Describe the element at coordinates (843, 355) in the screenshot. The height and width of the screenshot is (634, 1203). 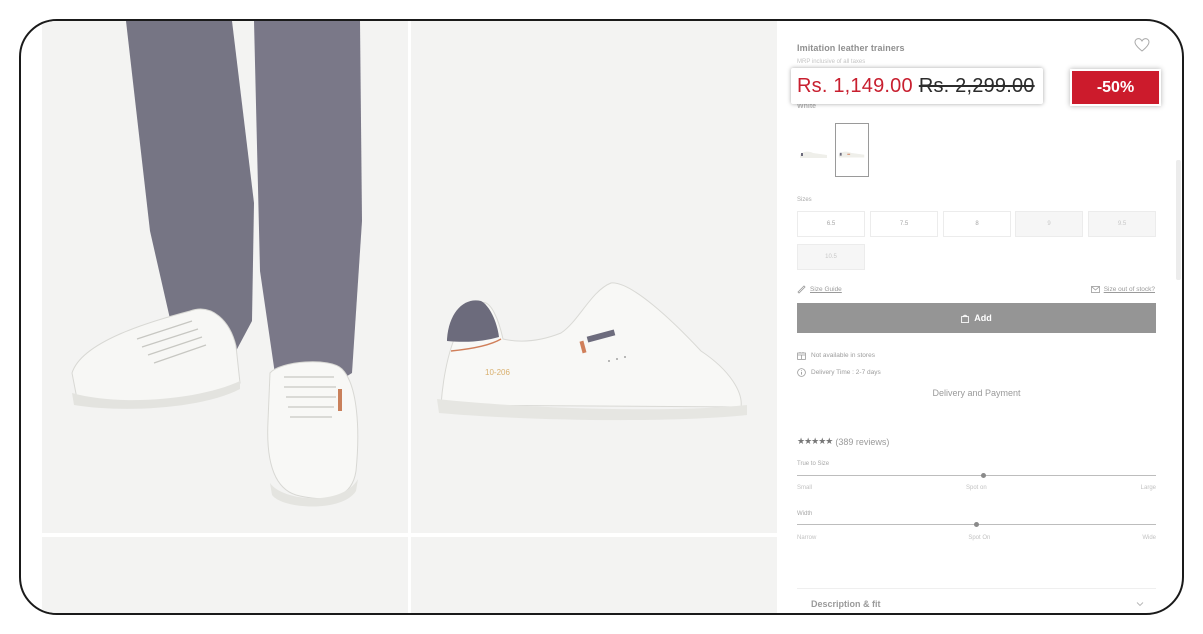
I see `store-availability-text: Not available in stores` at that location.